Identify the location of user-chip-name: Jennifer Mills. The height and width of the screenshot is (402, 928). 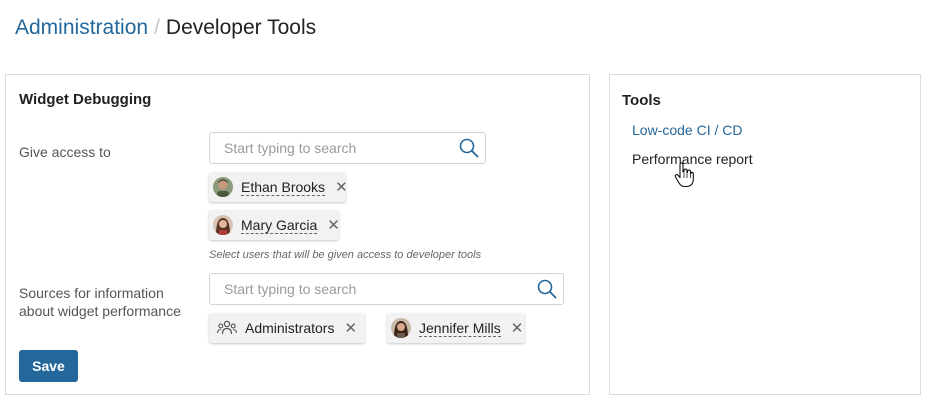
(460, 328).